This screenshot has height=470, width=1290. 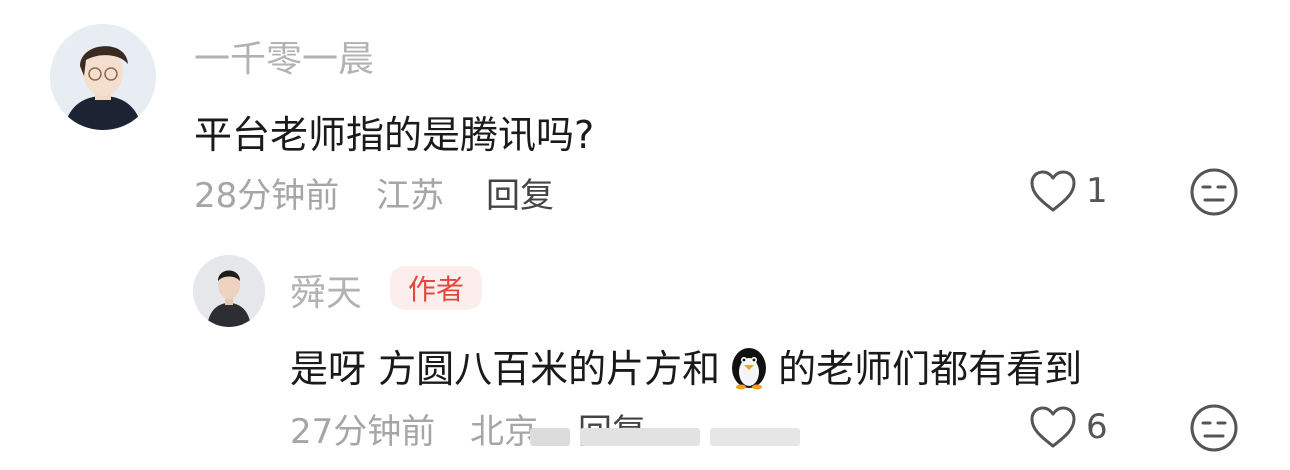 I want to click on reply-time: 27分钟前, so click(x=363, y=432).